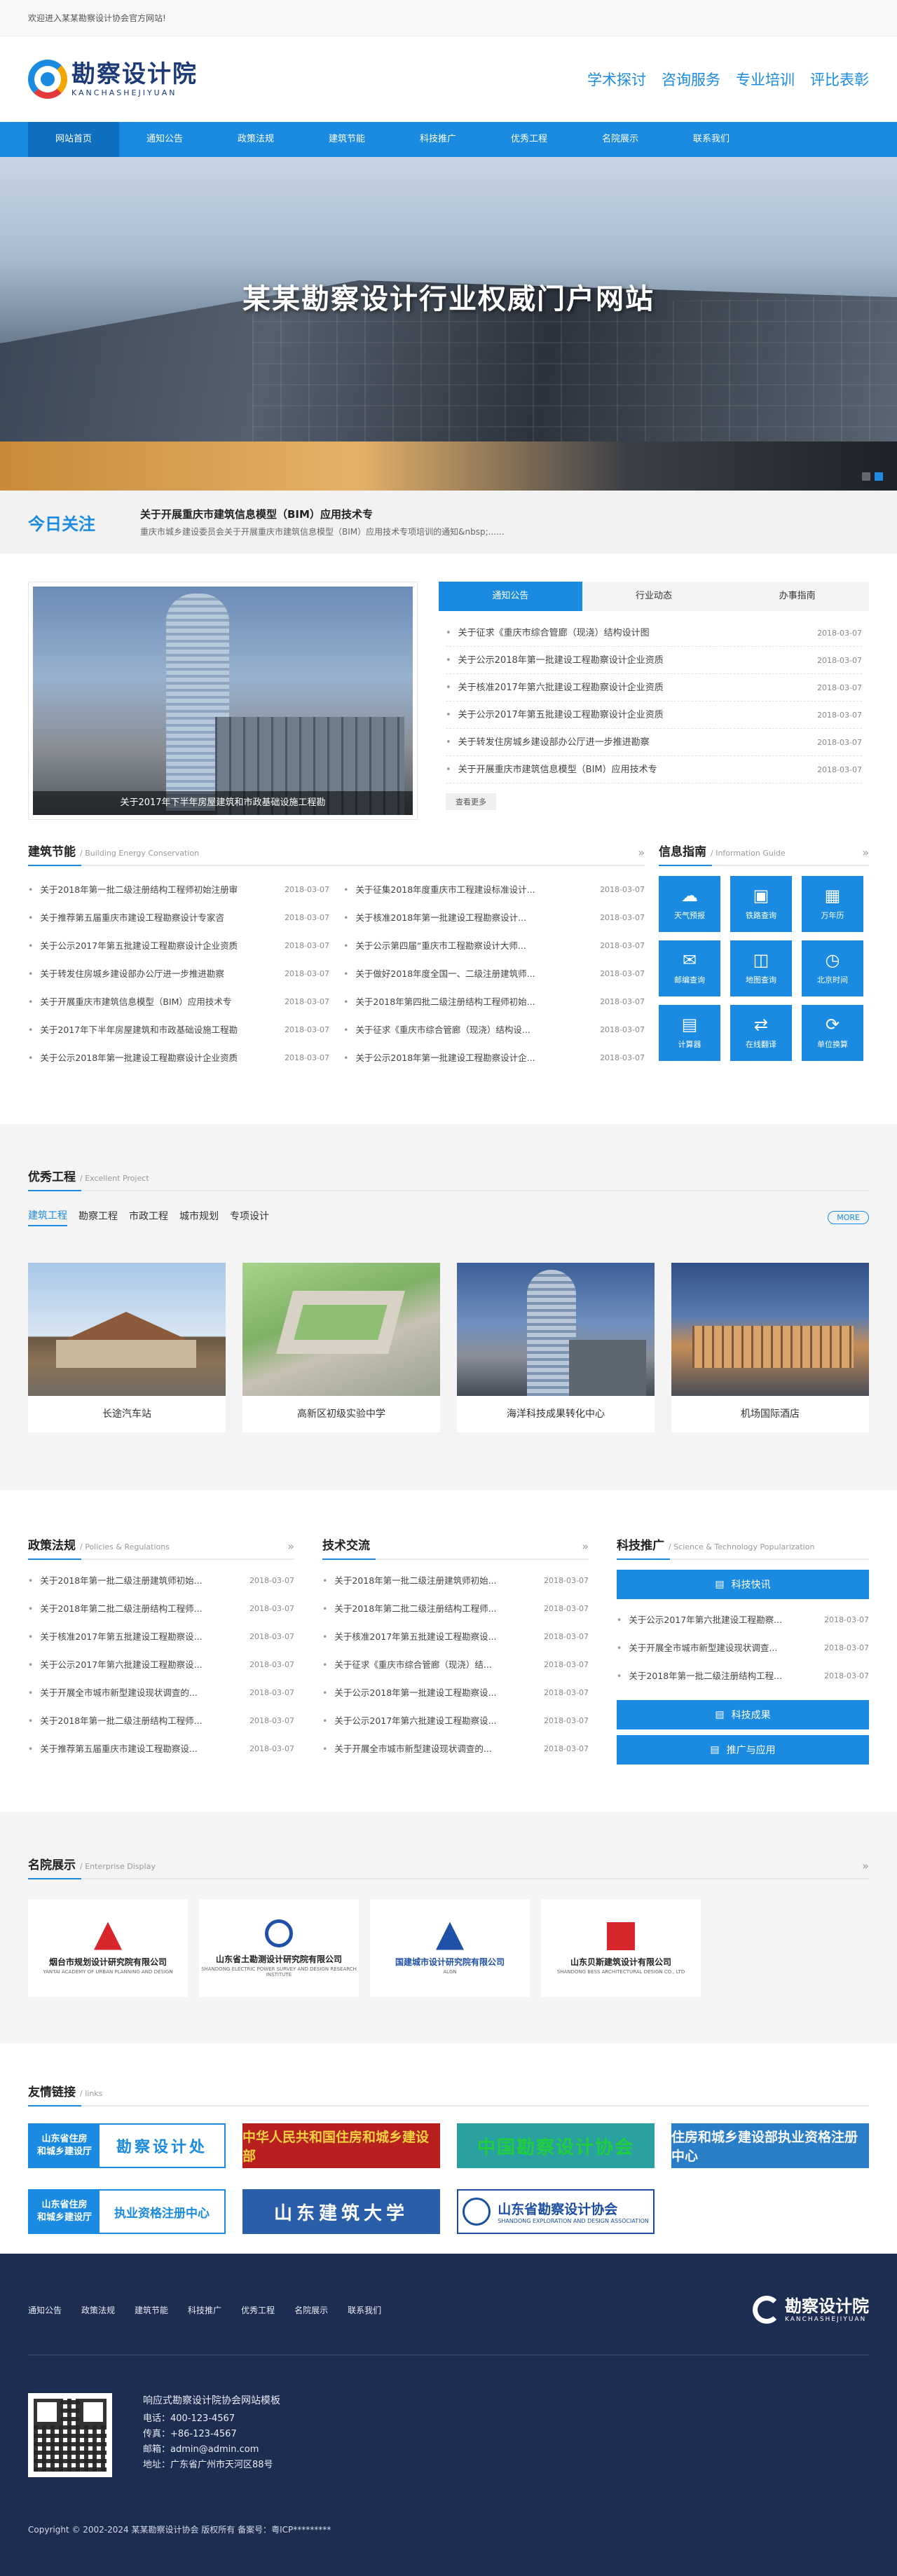  Describe the element at coordinates (743, 1676) in the screenshot. I see `list-item: 关于2018年第一批二级注册结构工程...2018-03-07` at that location.